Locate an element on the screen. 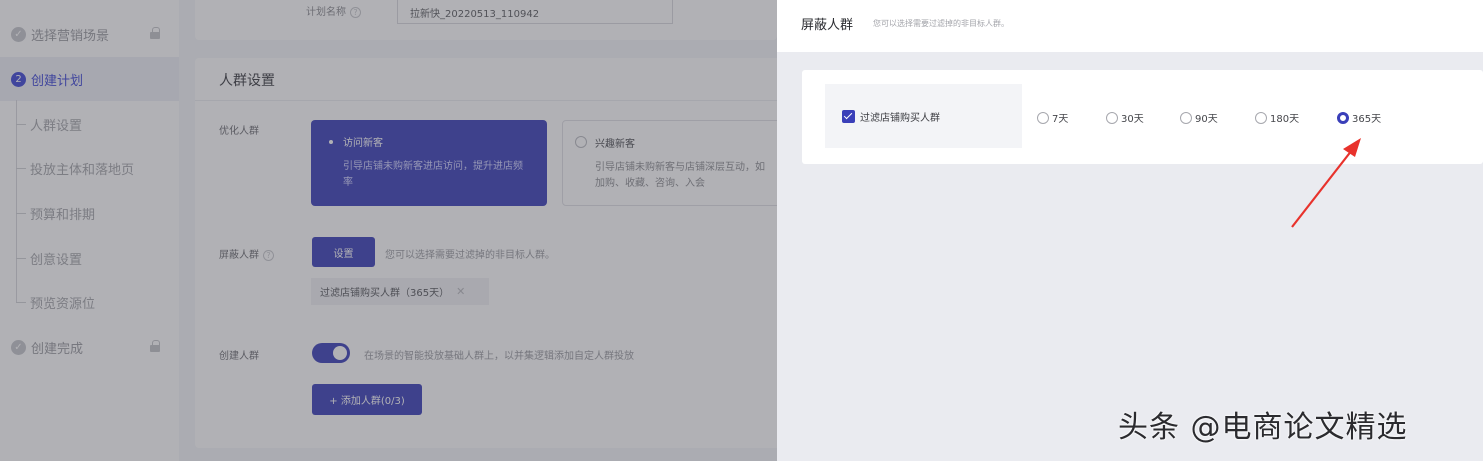 The image size is (1483, 461). radio-label: 180天 is located at coordinates (1285, 119).